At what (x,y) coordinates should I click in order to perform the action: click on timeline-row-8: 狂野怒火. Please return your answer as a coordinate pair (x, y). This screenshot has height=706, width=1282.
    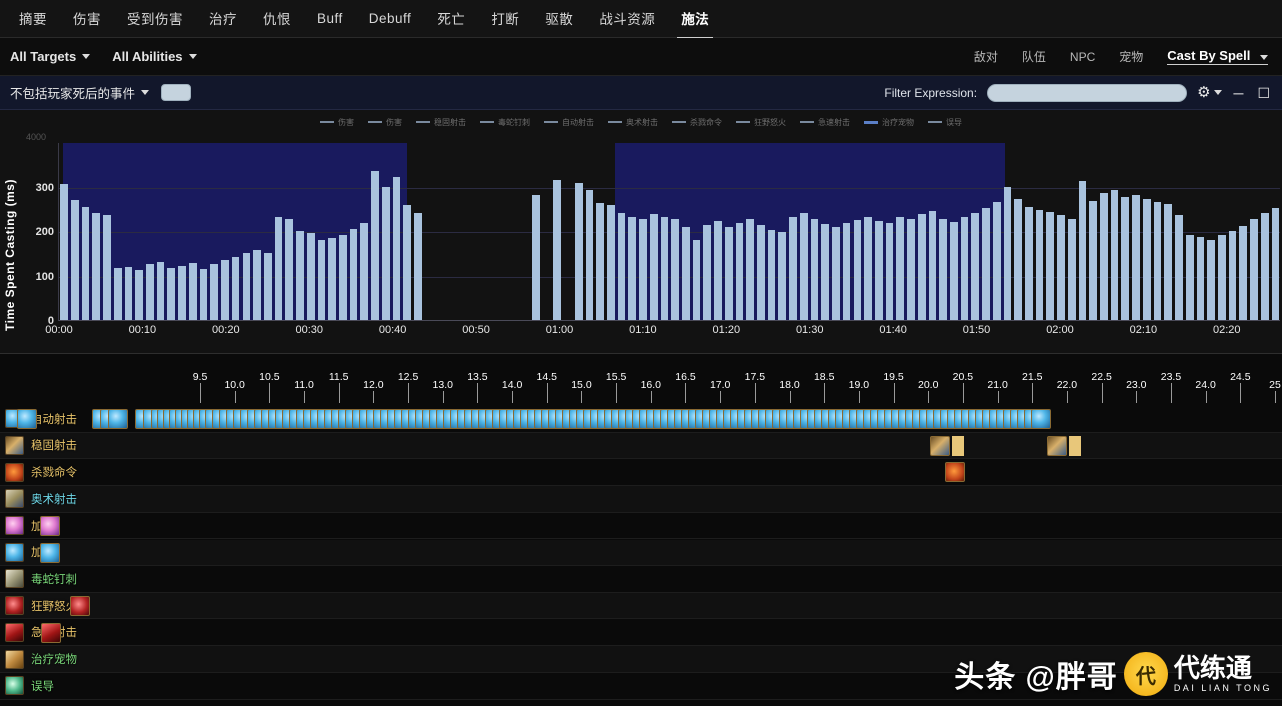
    Looking at the image, I should click on (641, 606).